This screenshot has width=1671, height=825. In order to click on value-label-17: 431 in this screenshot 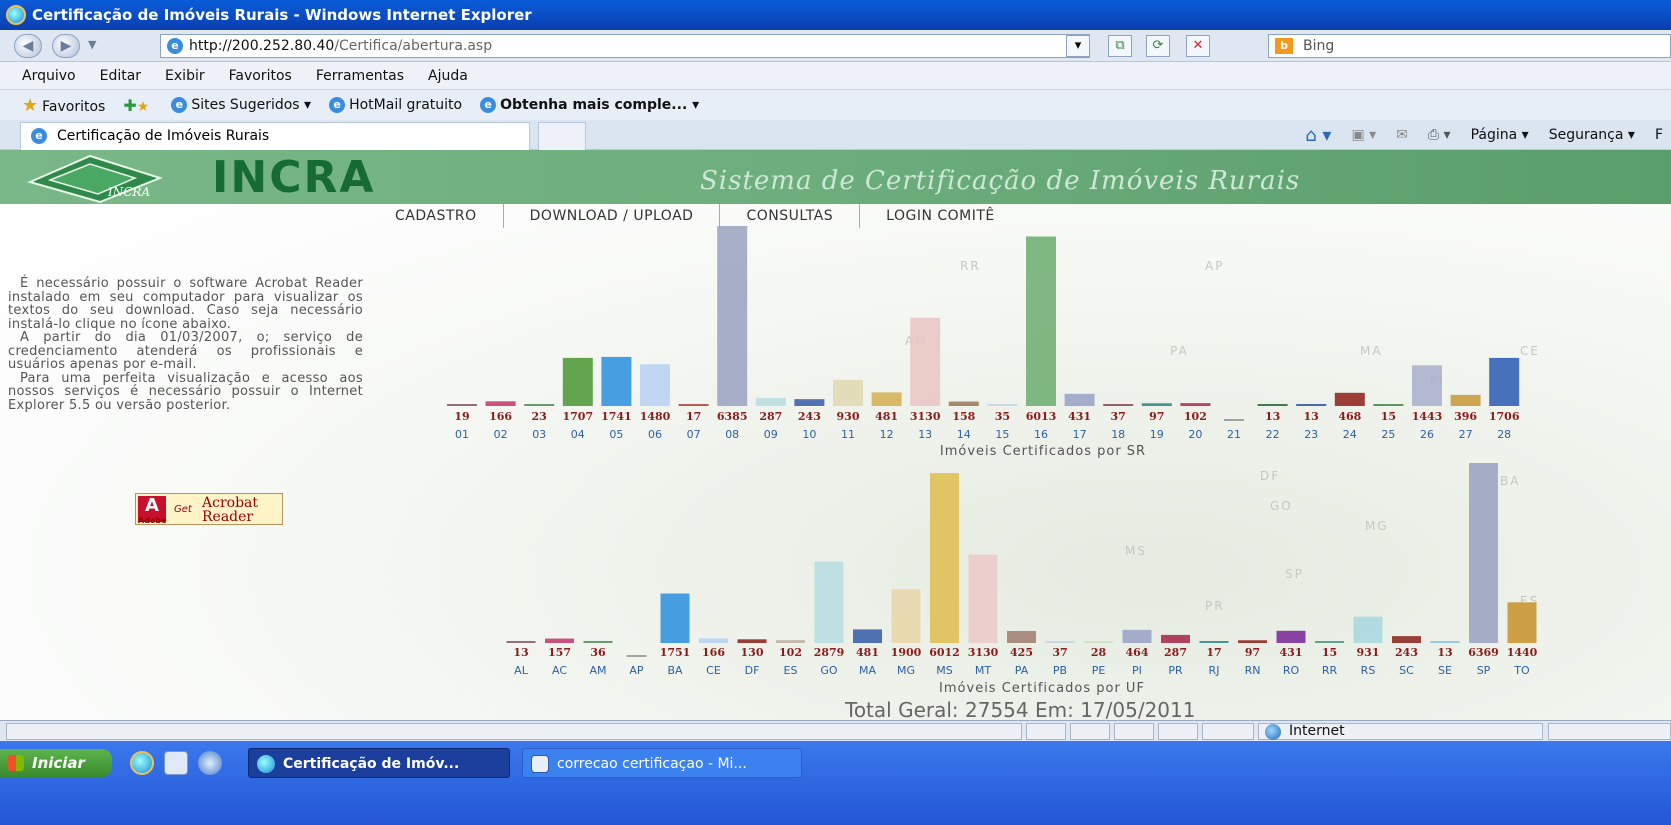, I will do `click(1079, 416)`.